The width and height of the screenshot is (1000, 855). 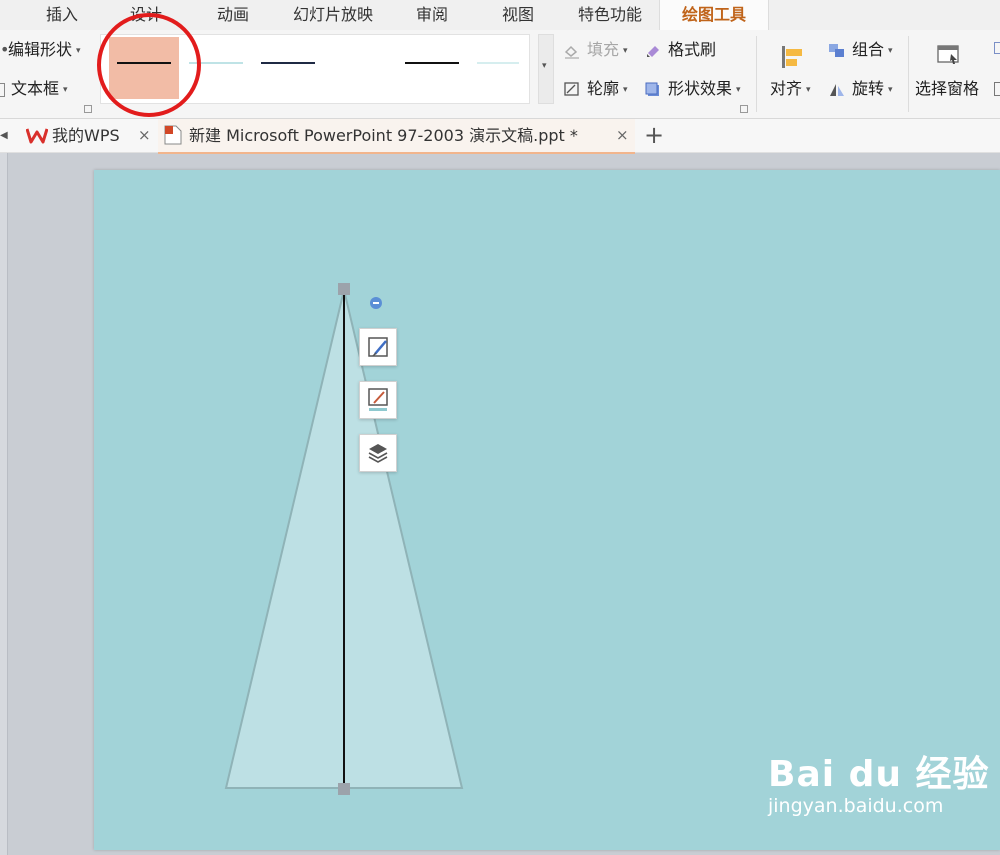 What do you see at coordinates (376, 303) in the screenshot?
I see `rotate-handle-icon` at bounding box center [376, 303].